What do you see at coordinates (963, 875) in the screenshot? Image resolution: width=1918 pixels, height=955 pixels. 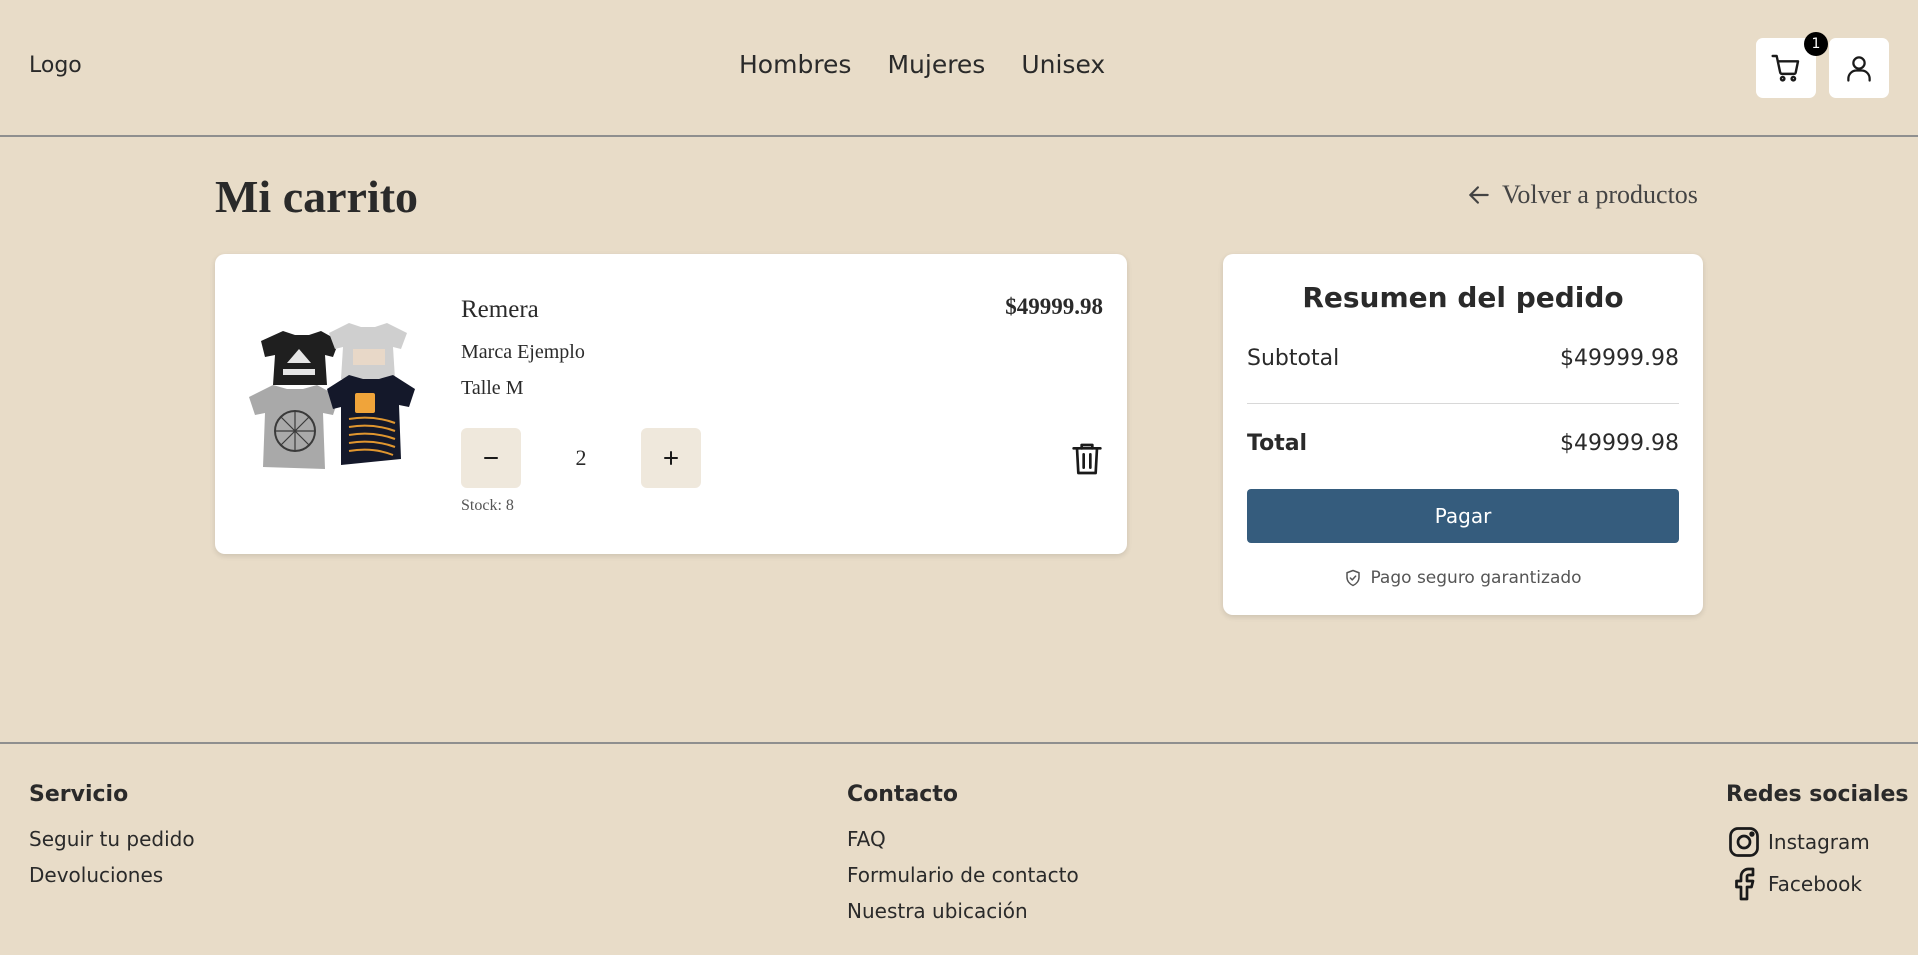 I see `footer-link-formulario: Formulario de contacto` at bounding box center [963, 875].